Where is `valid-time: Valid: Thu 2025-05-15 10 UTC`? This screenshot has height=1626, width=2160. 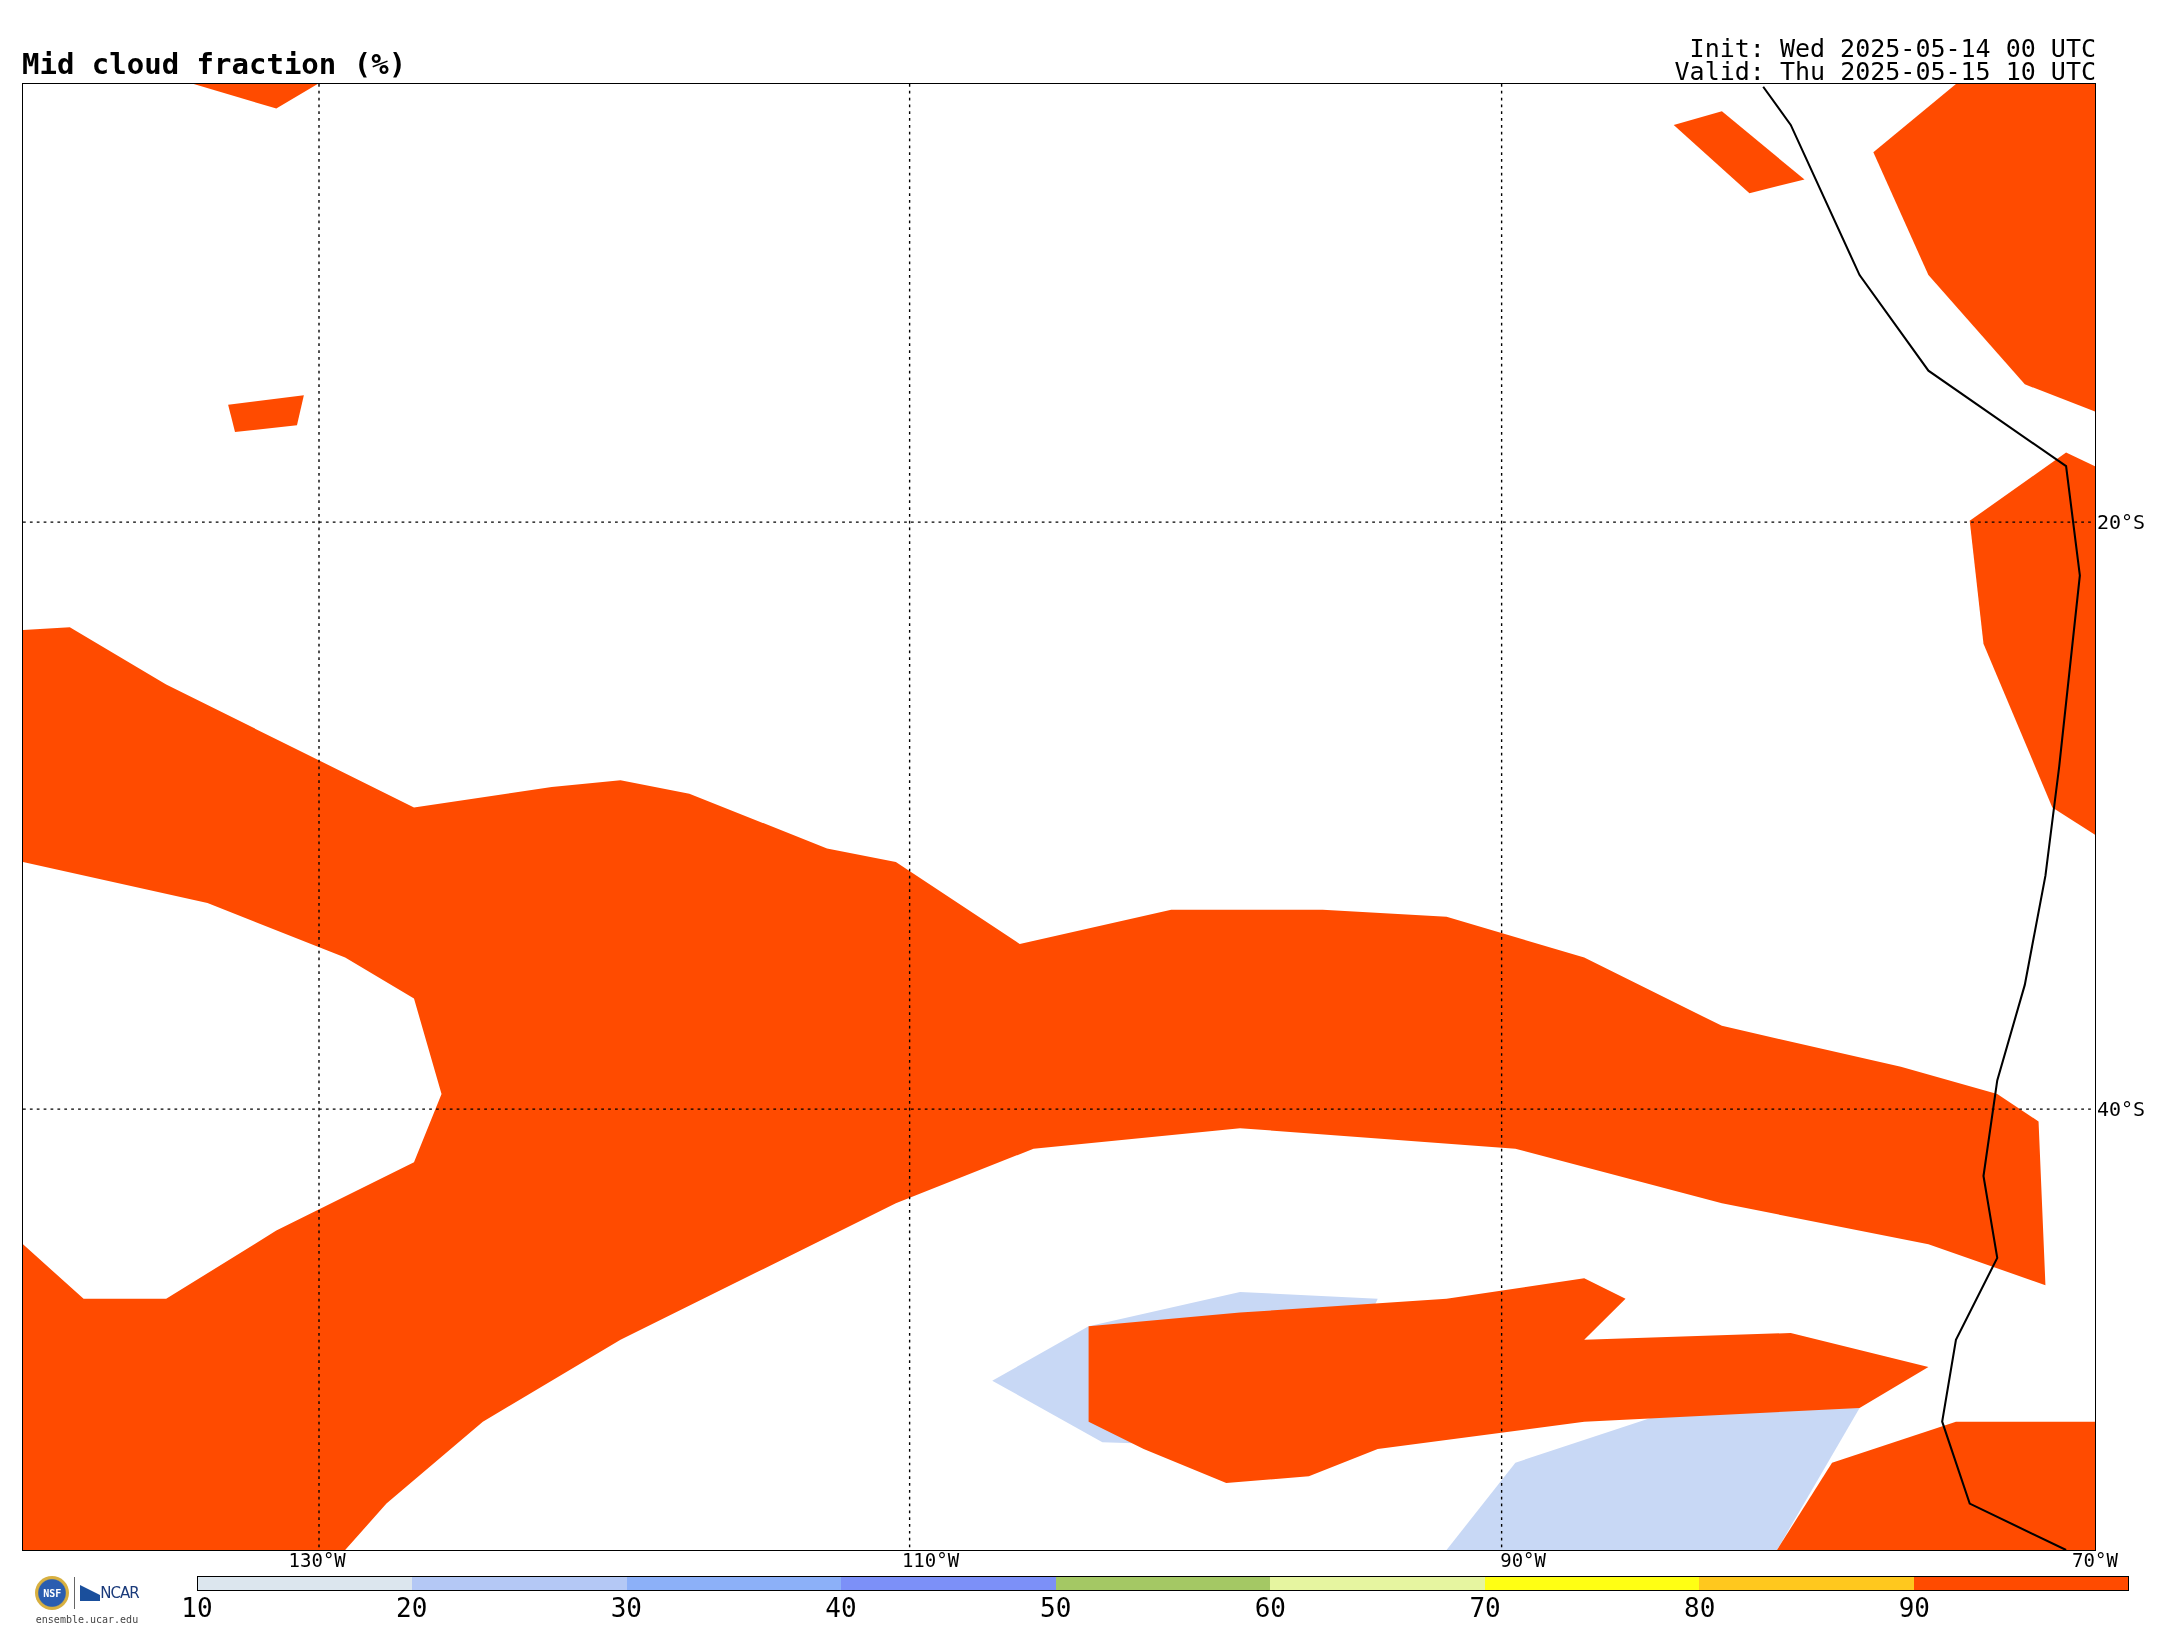
valid-time: Valid: Thu 2025-05-15 10 UTC is located at coordinates (1885, 71).